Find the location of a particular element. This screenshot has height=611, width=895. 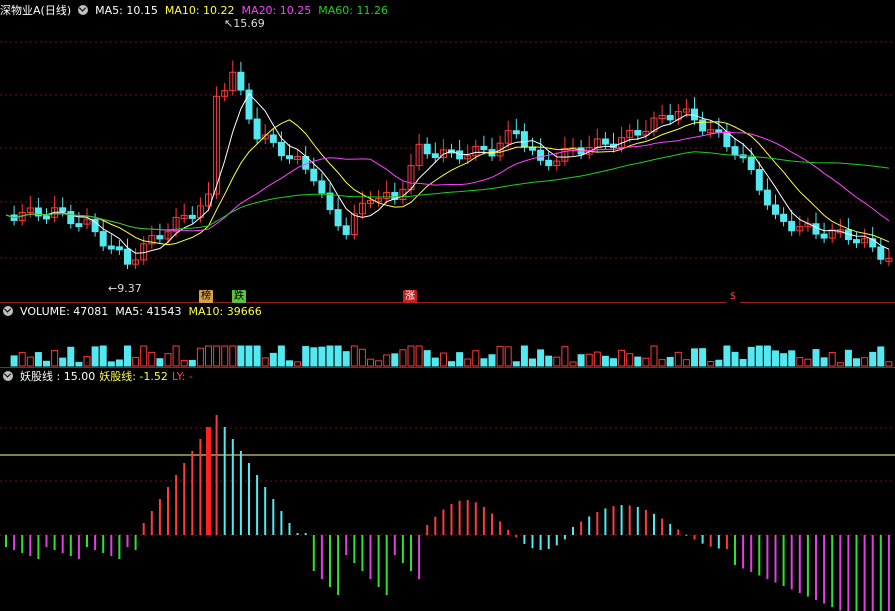

event-tag-bang: 榜 is located at coordinates (206, 296).